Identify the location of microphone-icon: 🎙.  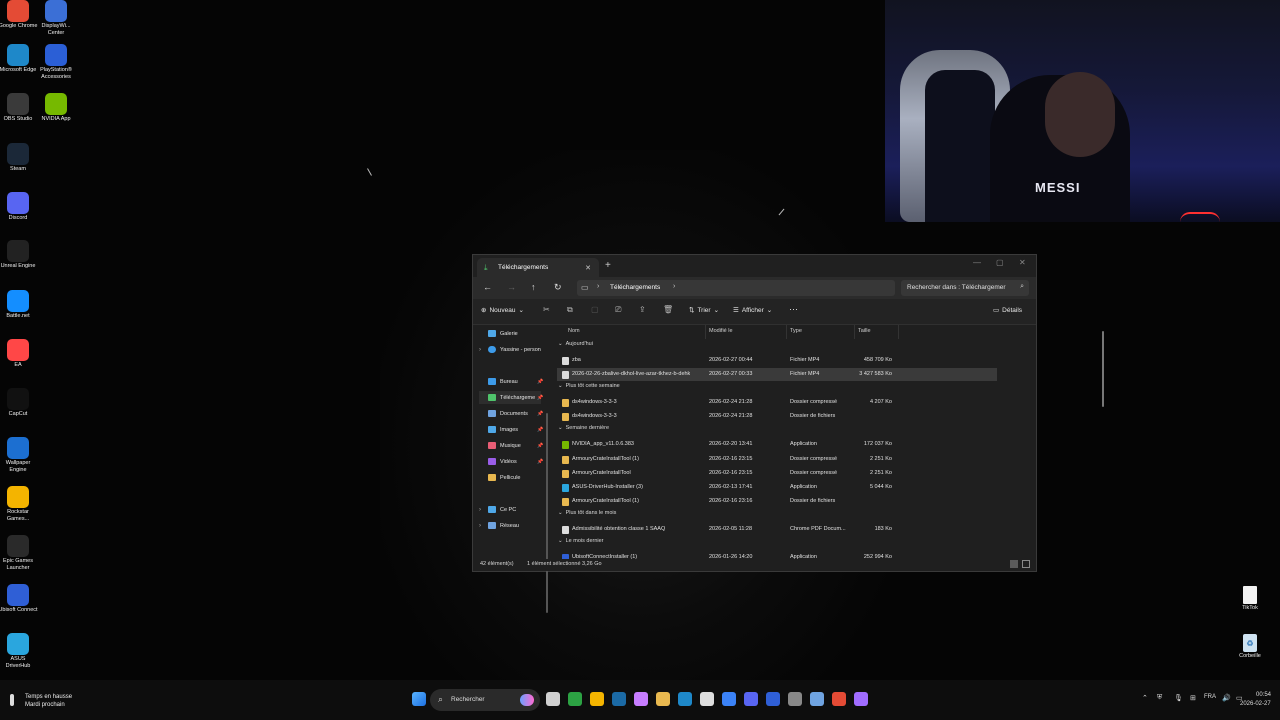
(1178, 698).